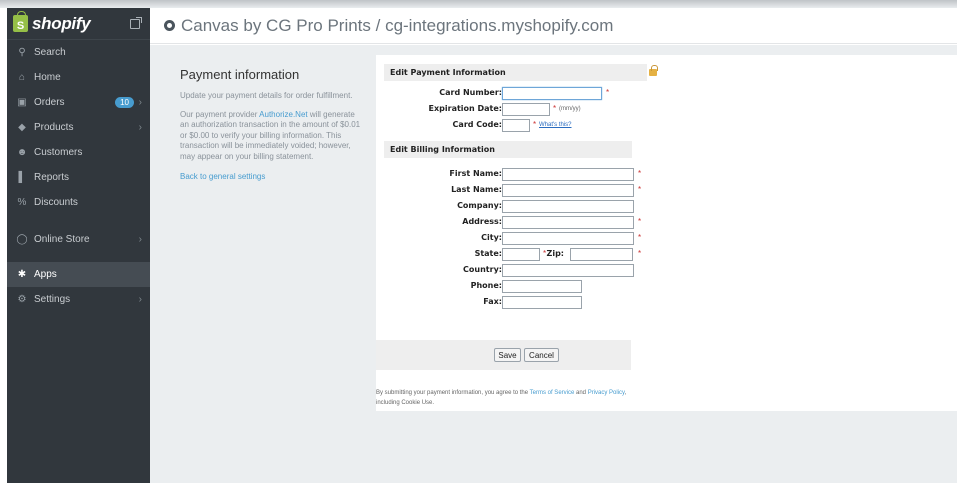 The width and height of the screenshot is (957, 483). What do you see at coordinates (124, 102) in the screenshot?
I see `orders-count-badge: 10` at bounding box center [124, 102].